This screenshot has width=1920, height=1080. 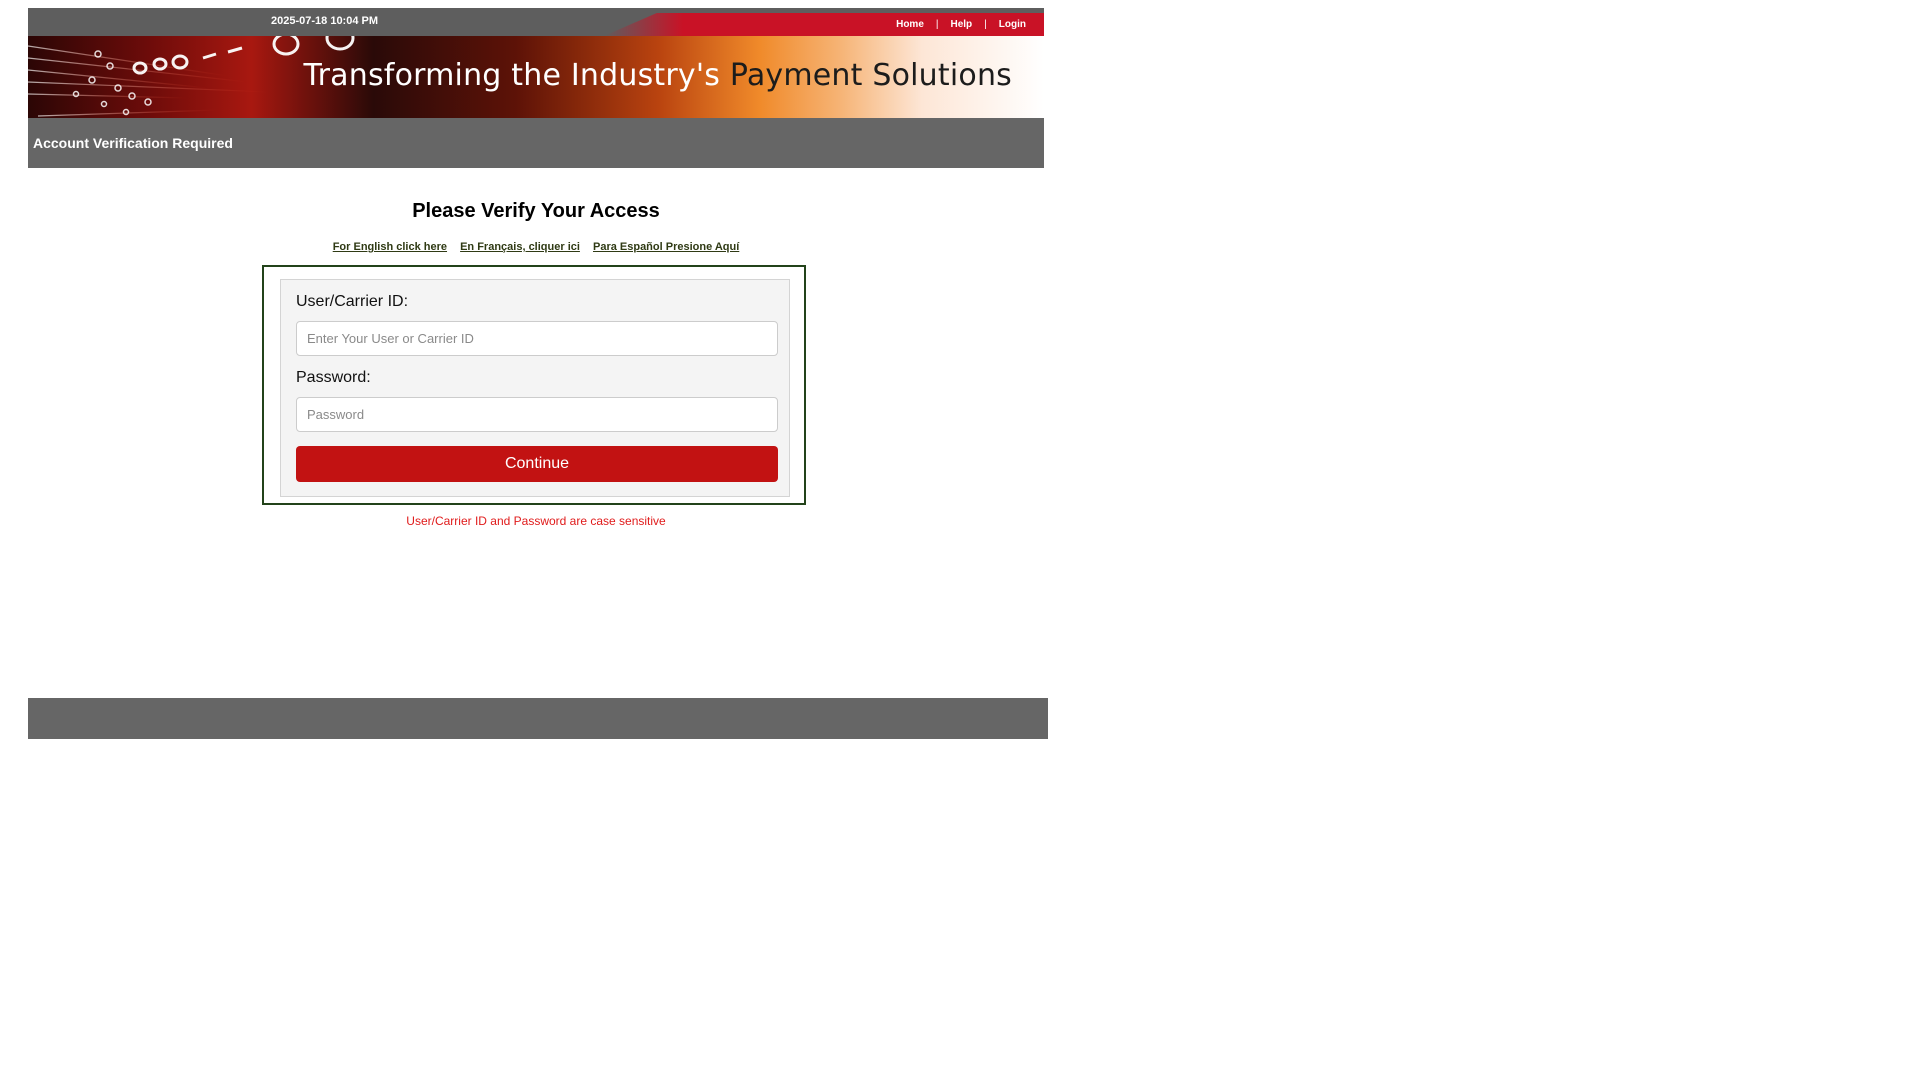 I want to click on tagline-text: Transforming the Industry's, so click(x=516, y=75).